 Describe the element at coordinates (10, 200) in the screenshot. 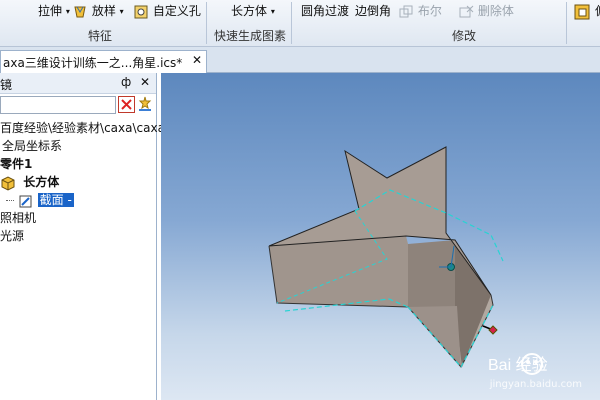

I see `tree-connector` at that location.